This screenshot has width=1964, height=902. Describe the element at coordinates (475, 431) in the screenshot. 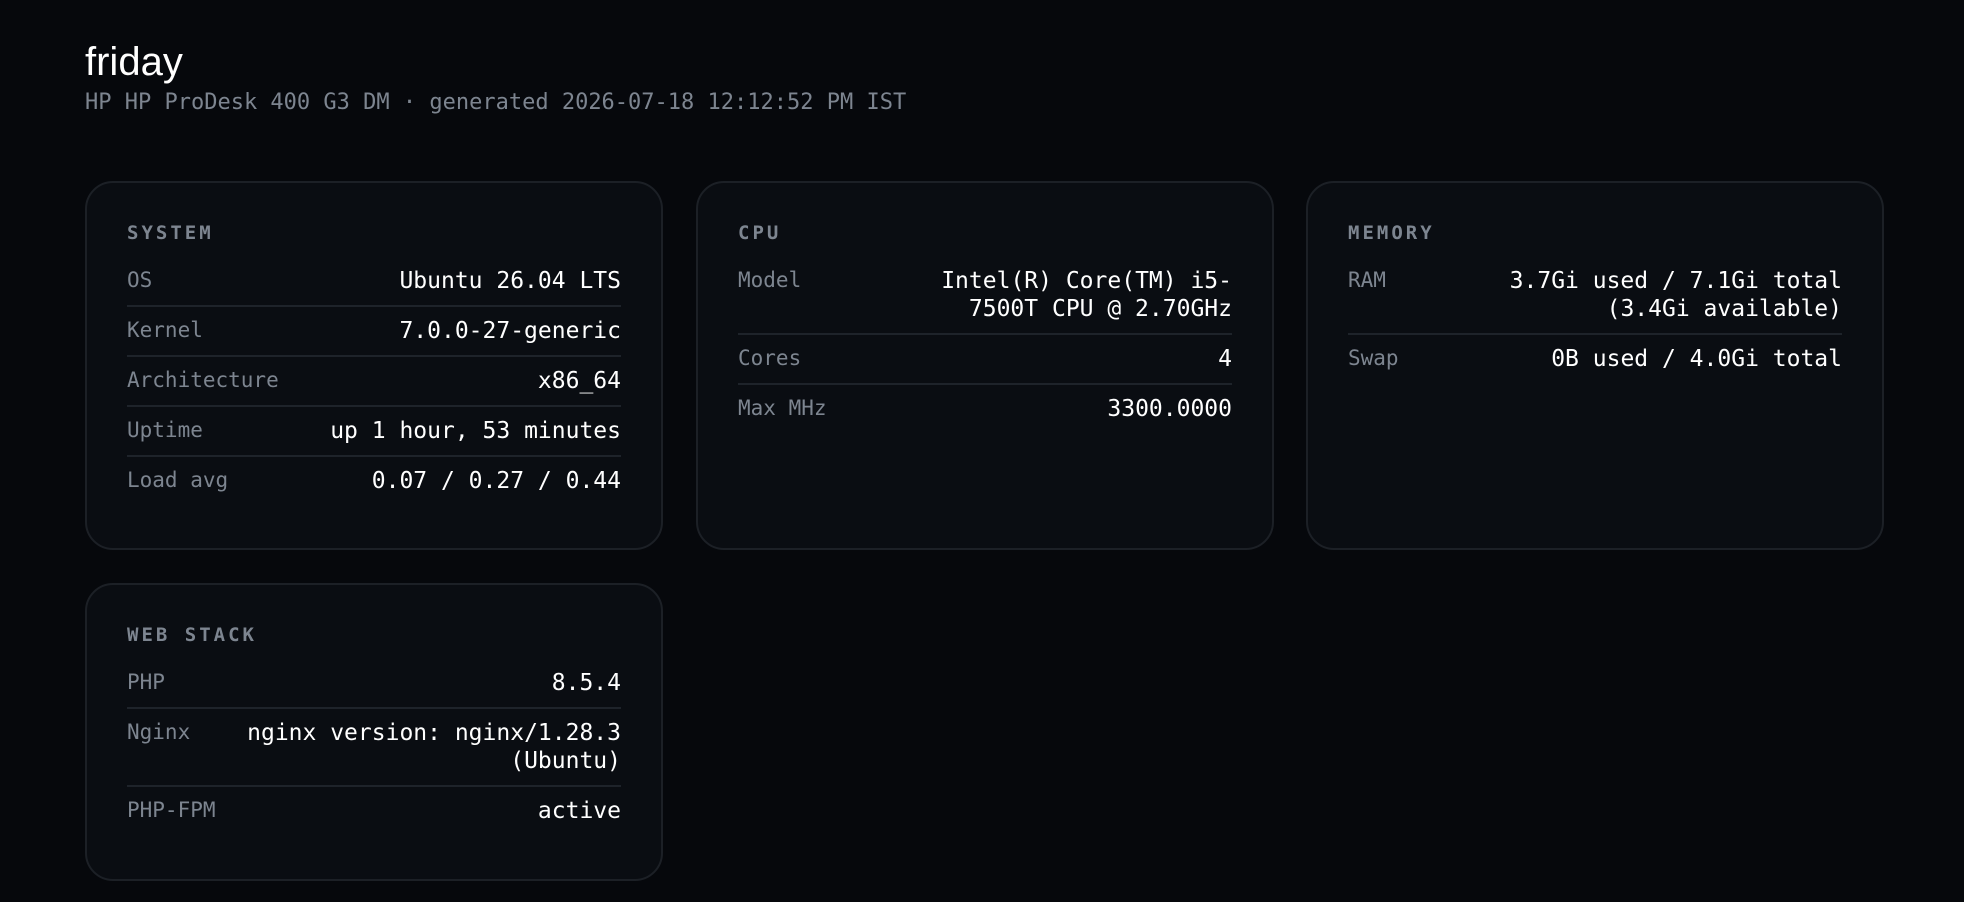

I see `info-value: up 1 hour, 53 minutes` at that location.